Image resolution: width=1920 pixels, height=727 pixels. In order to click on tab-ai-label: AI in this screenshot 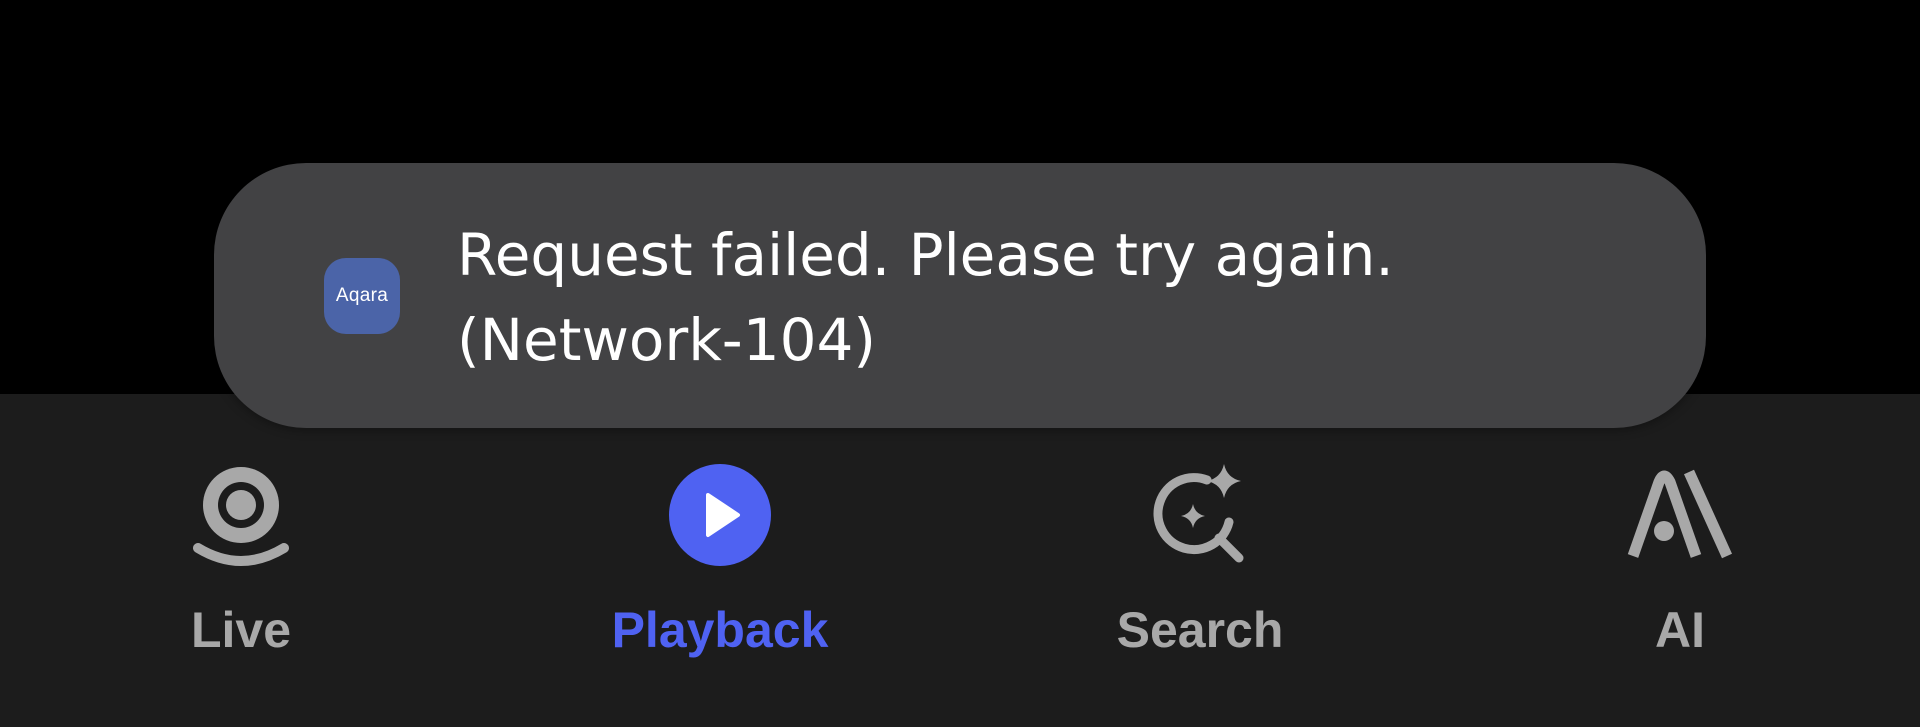, I will do `click(1680, 630)`.